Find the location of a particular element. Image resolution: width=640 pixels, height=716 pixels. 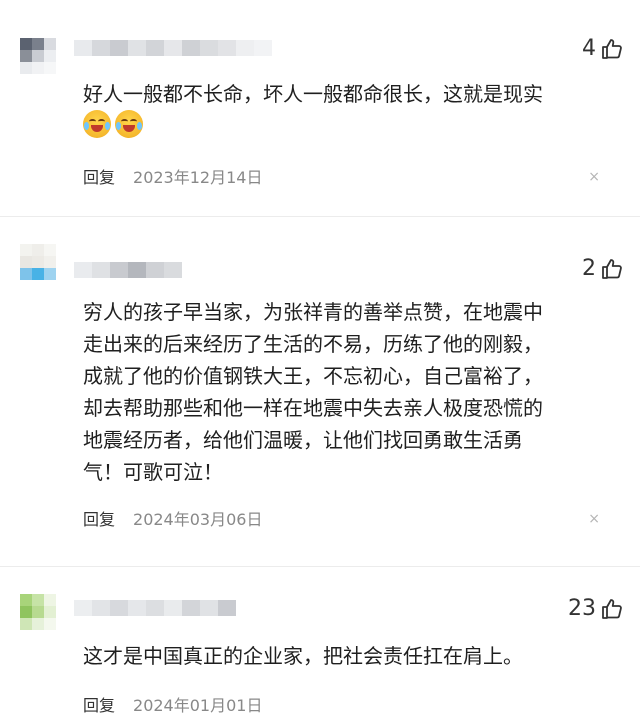

comment-date: 2023年12月14日 is located at coordinates (198, 177).